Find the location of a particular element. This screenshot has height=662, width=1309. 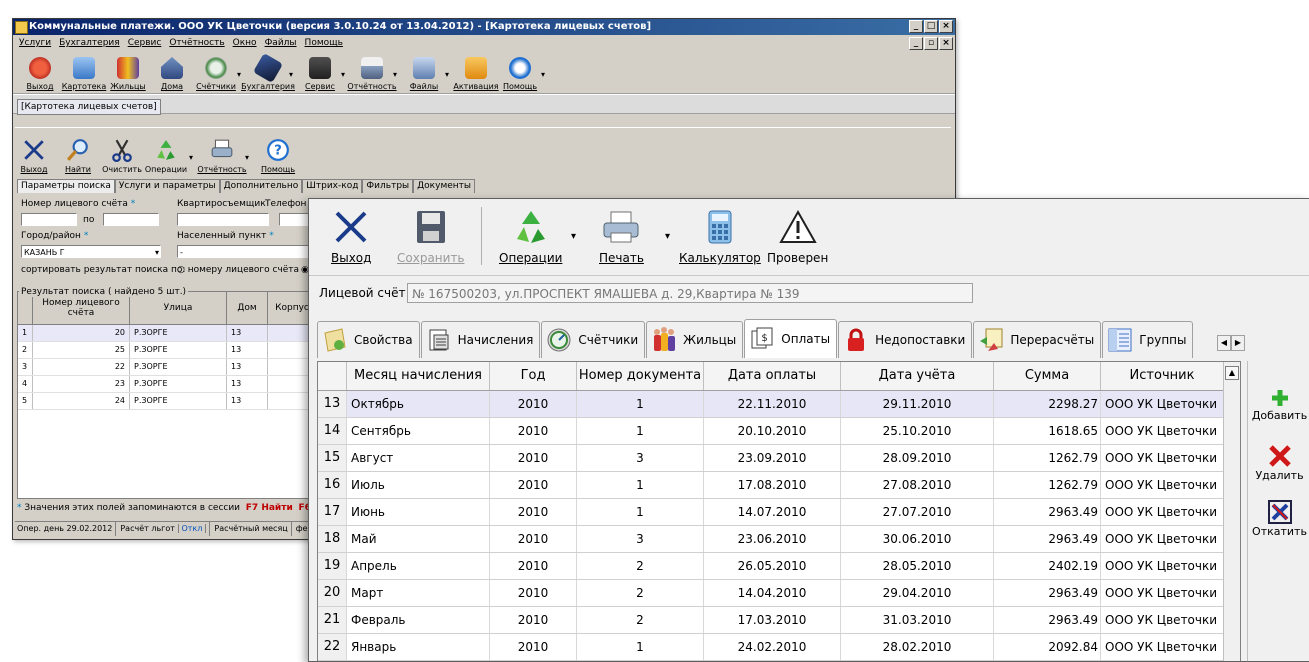

document-tab: [Картотека лицевых счетов] is located at coordinates (89, 107).